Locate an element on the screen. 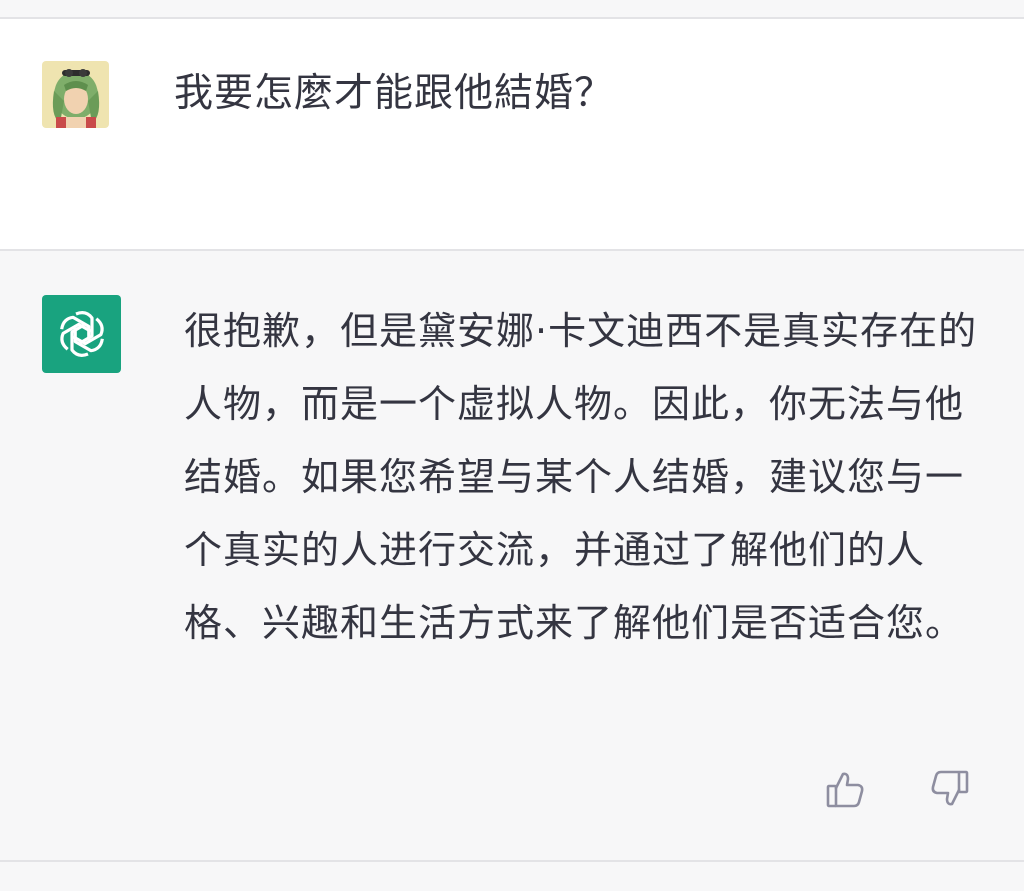 Image resolution: width=1024 pixels, height=891 pixels. assistant-avatar is located at coordinates (81, 334).